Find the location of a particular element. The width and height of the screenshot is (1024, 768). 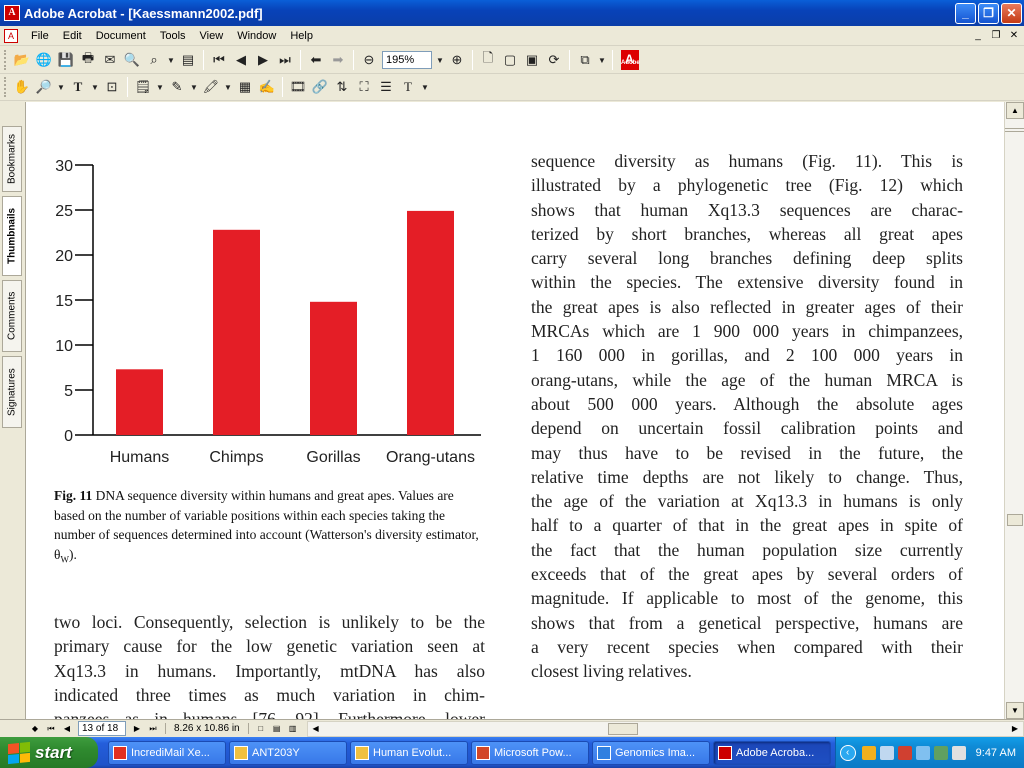

pencil-tool-icon: ✎ is located at coordinates (177, 87).